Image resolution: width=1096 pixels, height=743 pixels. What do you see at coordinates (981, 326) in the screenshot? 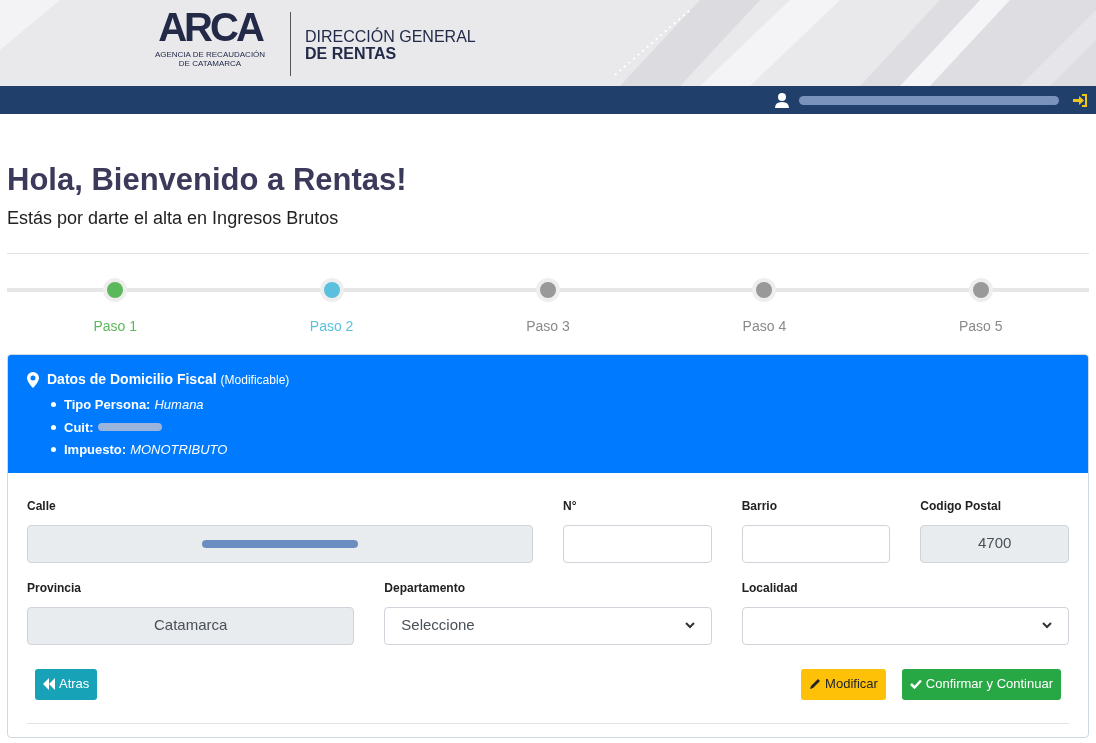
I see `step-tab: Paso 5` at bounding box center [981, 326].